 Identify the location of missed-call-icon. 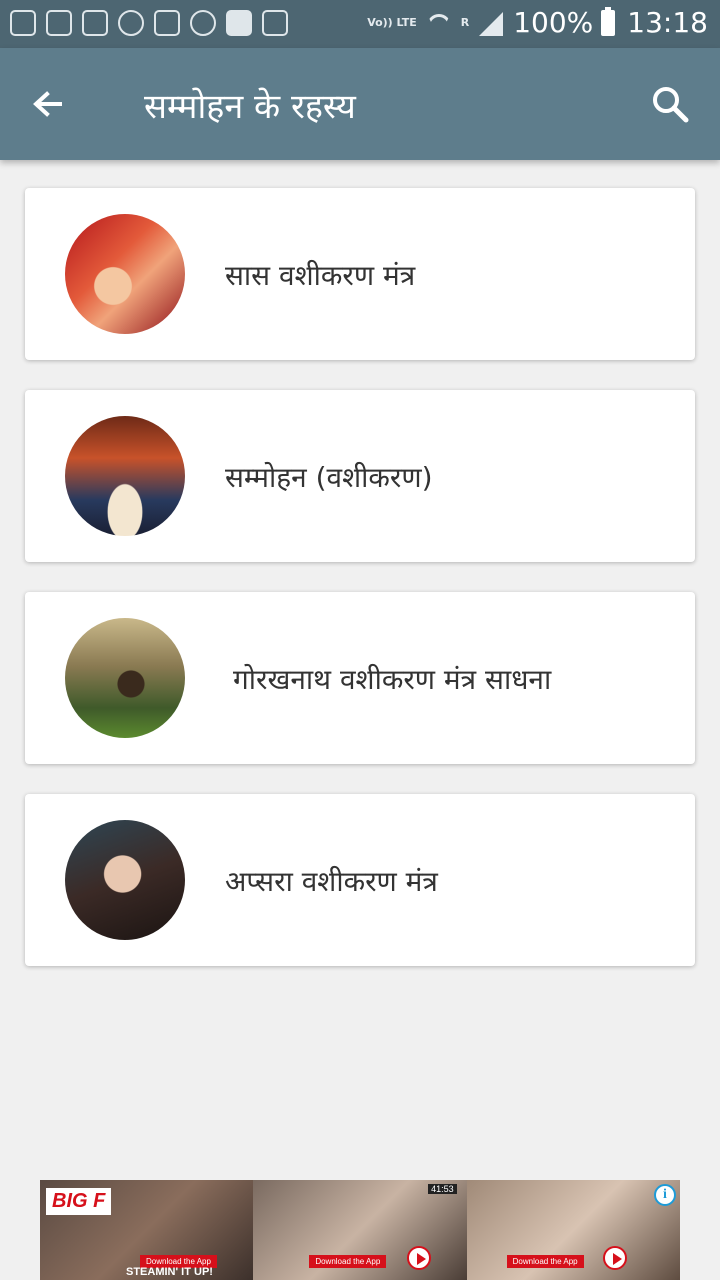
(23, 23).